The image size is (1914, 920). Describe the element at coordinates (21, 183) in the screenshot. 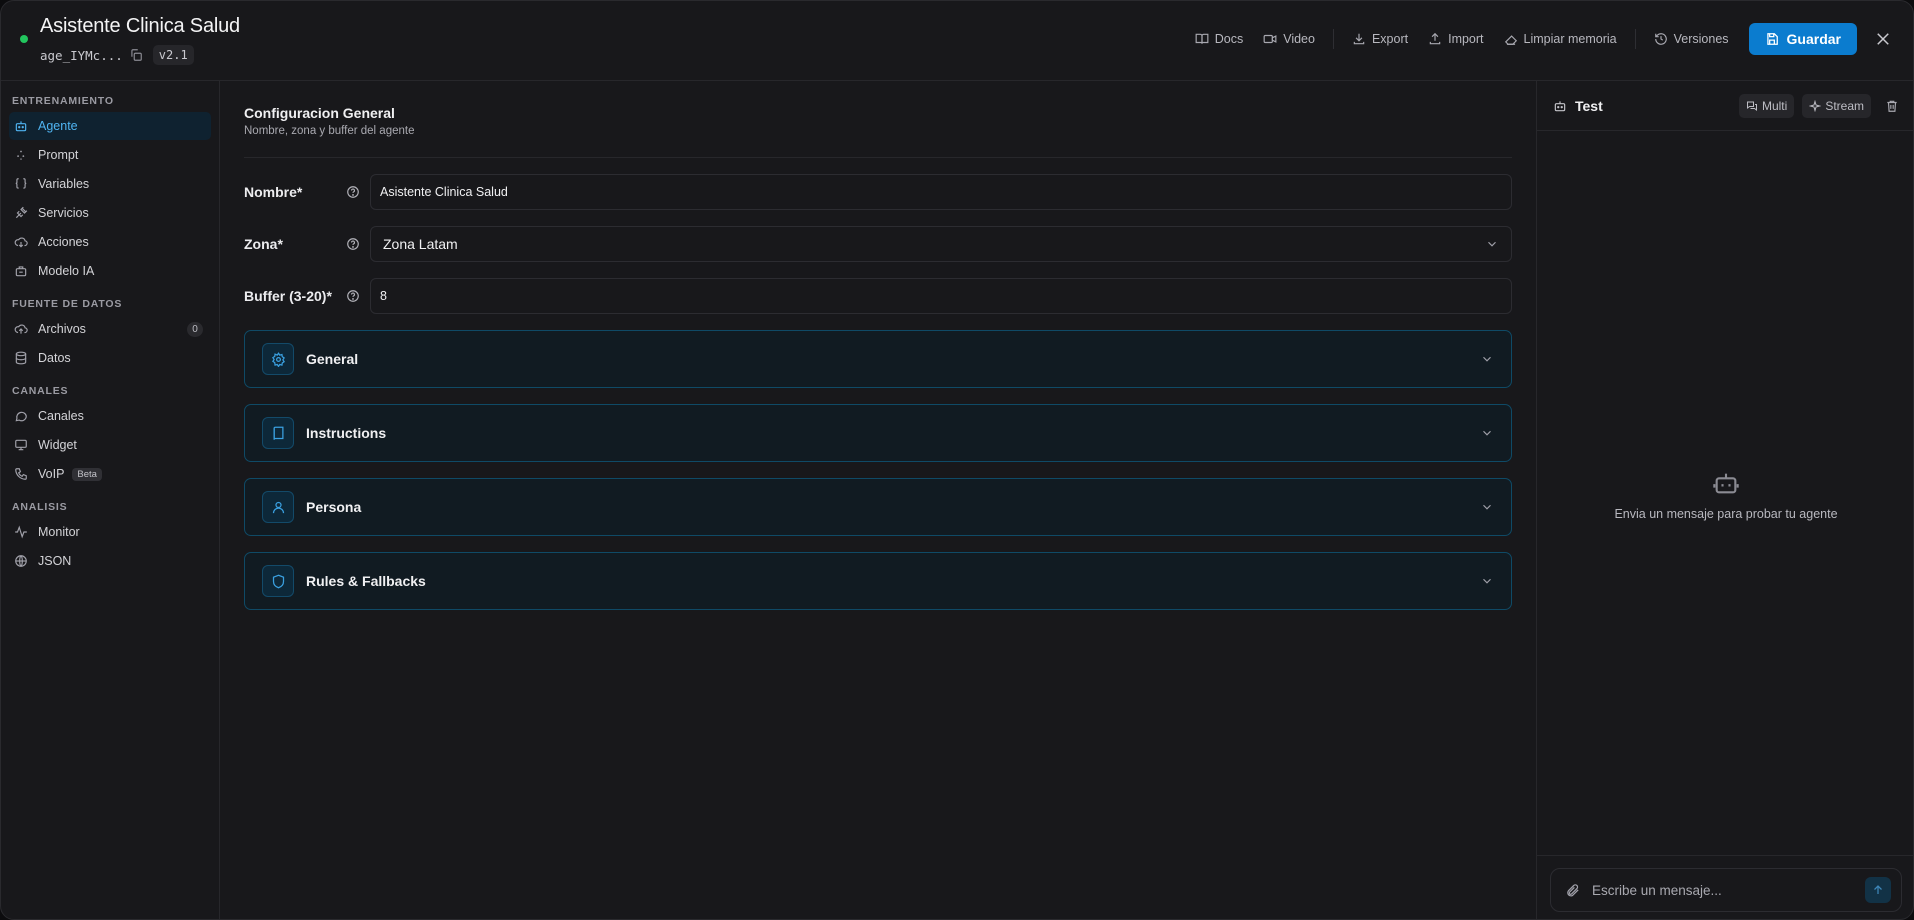

I see `braces-icon` at that location.